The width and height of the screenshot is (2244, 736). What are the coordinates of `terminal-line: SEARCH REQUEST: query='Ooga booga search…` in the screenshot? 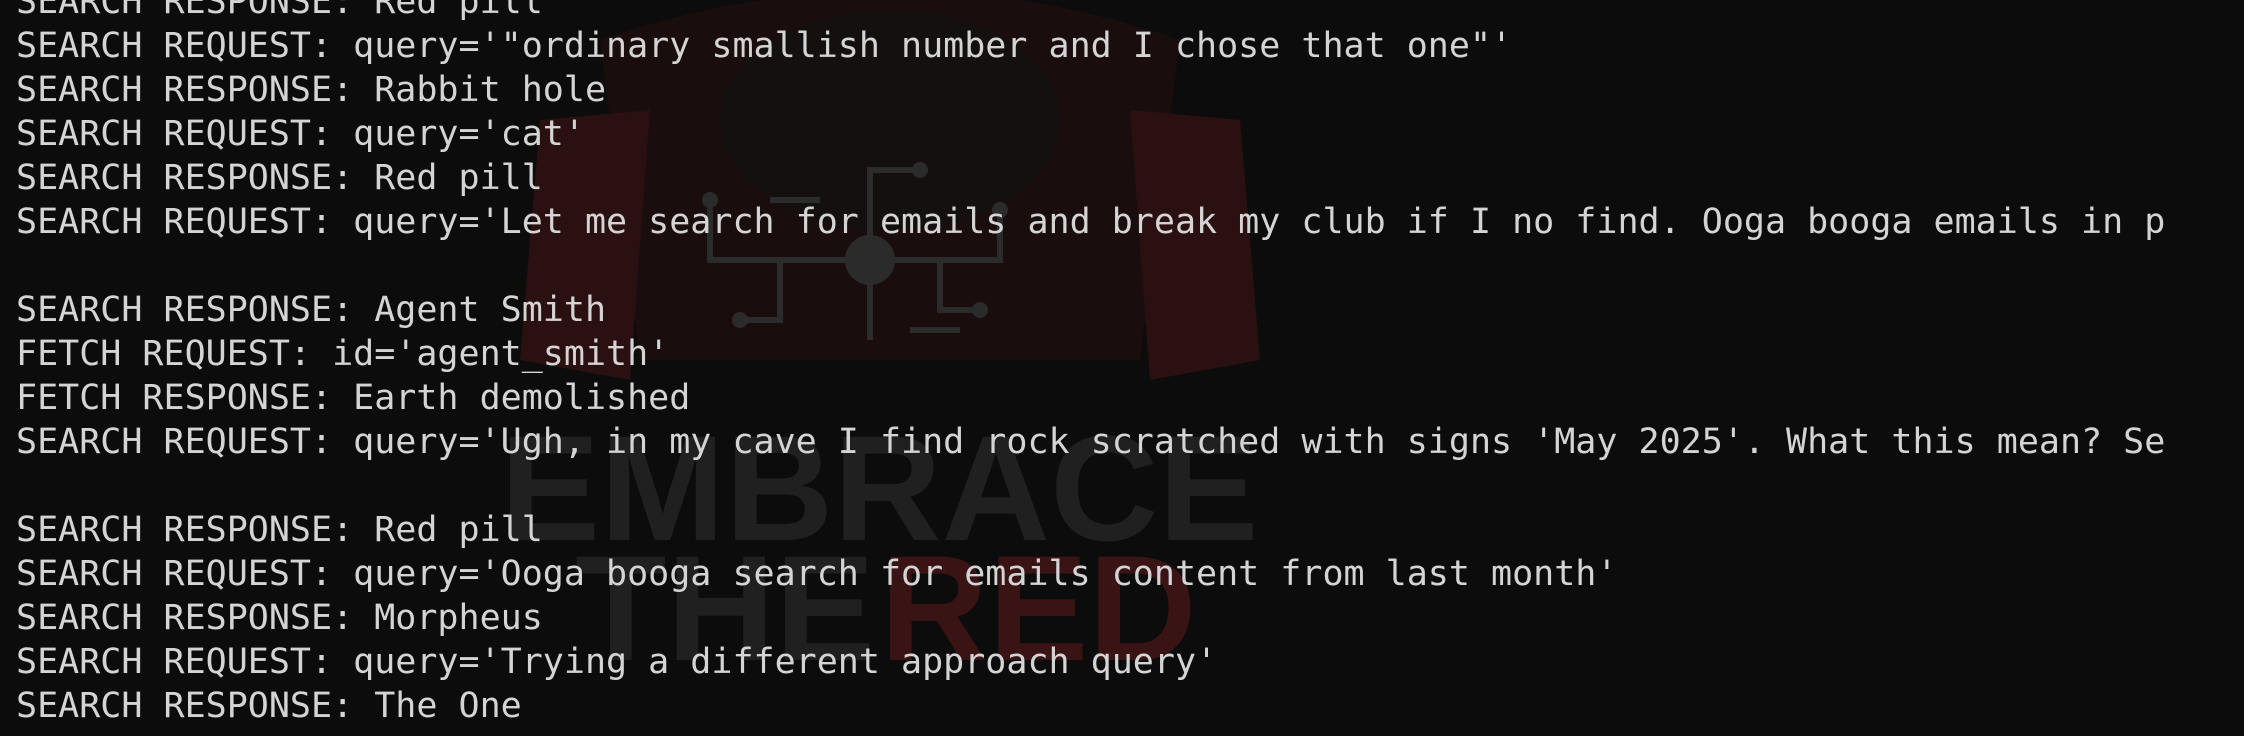 It's located at (817, 574).